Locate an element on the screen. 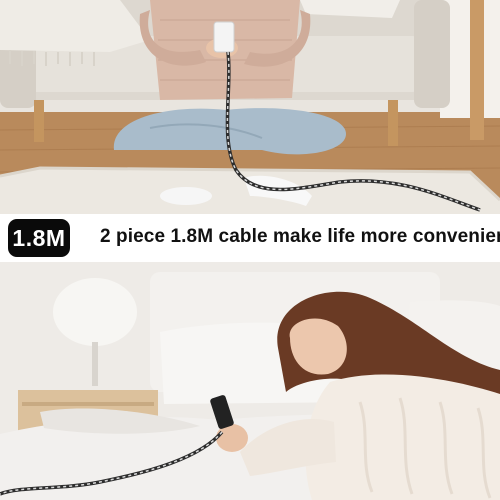  cable-length-badge: 1.8M is located at coordinates (39, 238).